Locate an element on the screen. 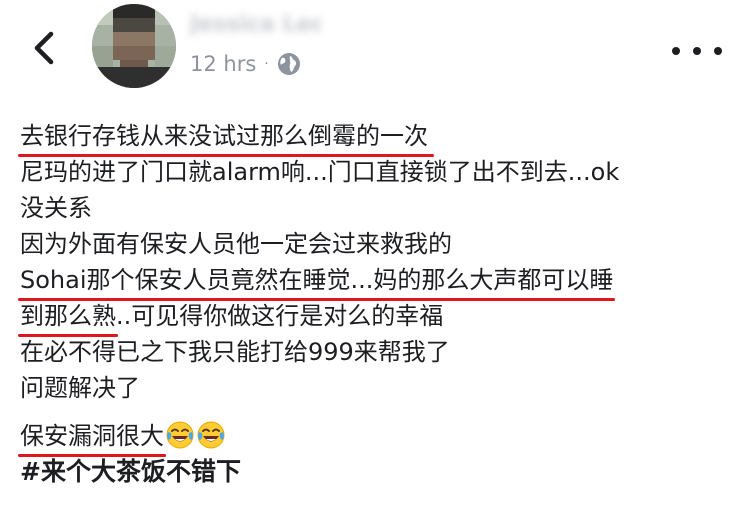 The image size is (746, 505). post-line-9: 保安漏洞很大 is located at coordinates (374, 437).